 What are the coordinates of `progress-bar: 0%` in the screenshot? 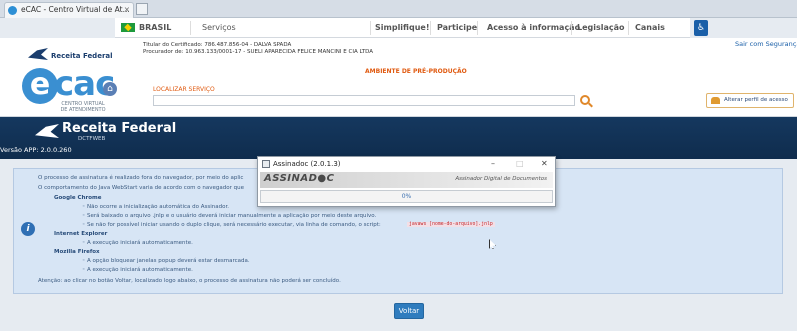 It's located at (406, 196).